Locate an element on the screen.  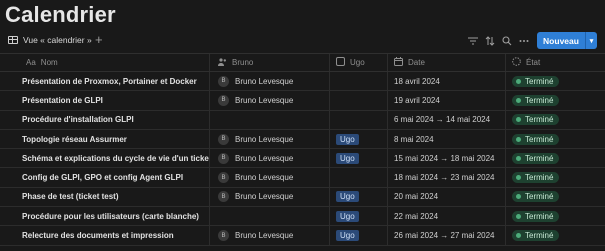
cell-date: 18 mai 2024 → 23 mai 2024 is located at coordinates (447, 177).